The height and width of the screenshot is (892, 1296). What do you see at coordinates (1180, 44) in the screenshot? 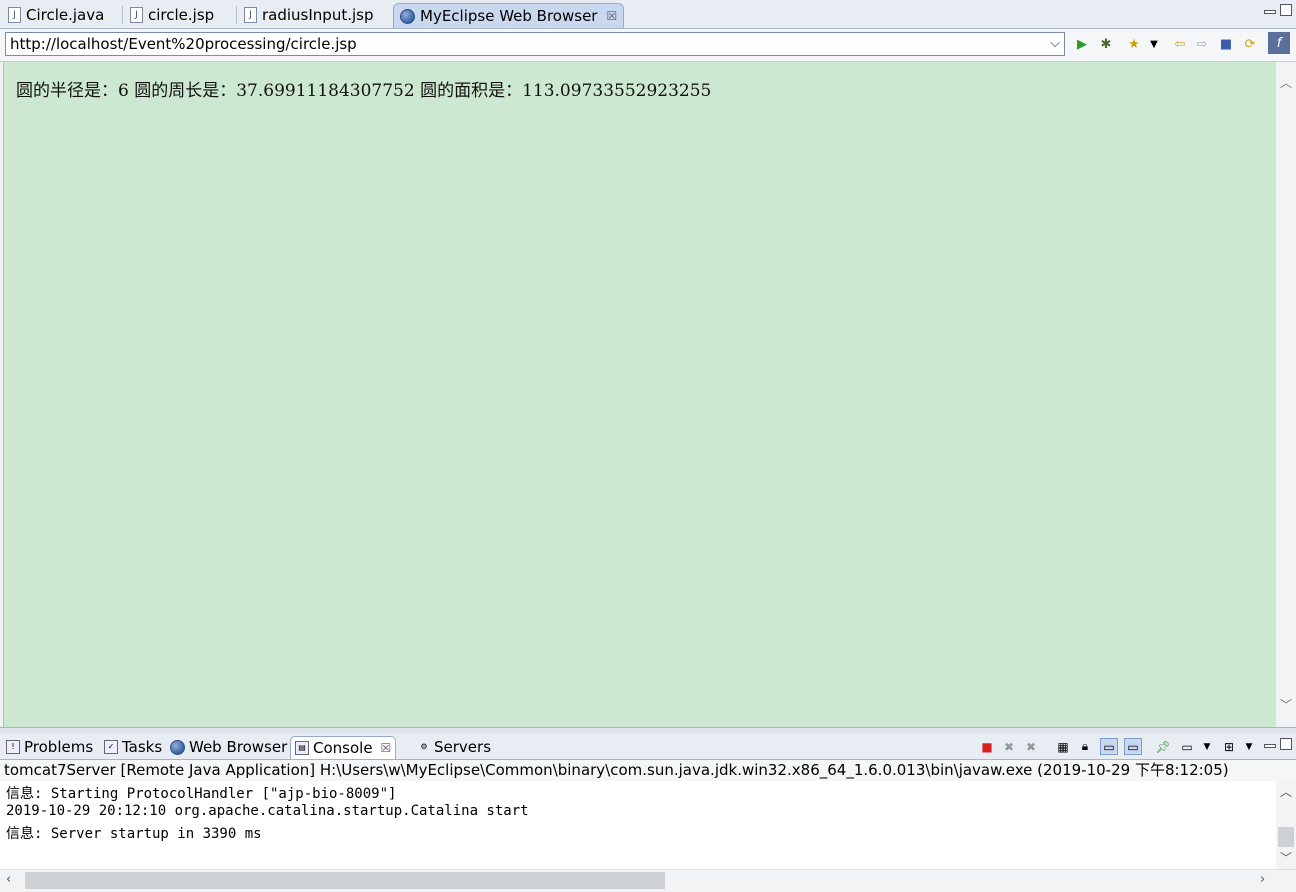
I see `back-icon: ⇦` at bounding box center [1180, 44].